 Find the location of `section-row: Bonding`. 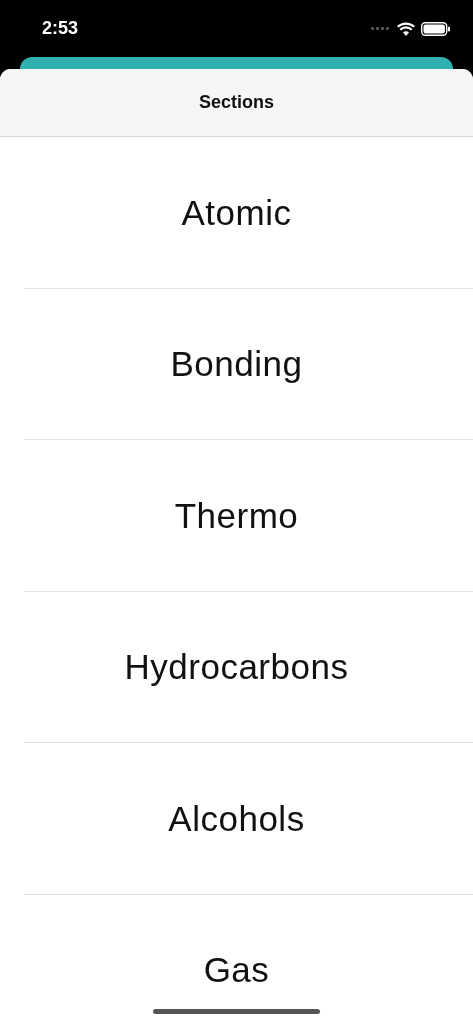

section-row: Bonding is located at coordinates (236, 364).